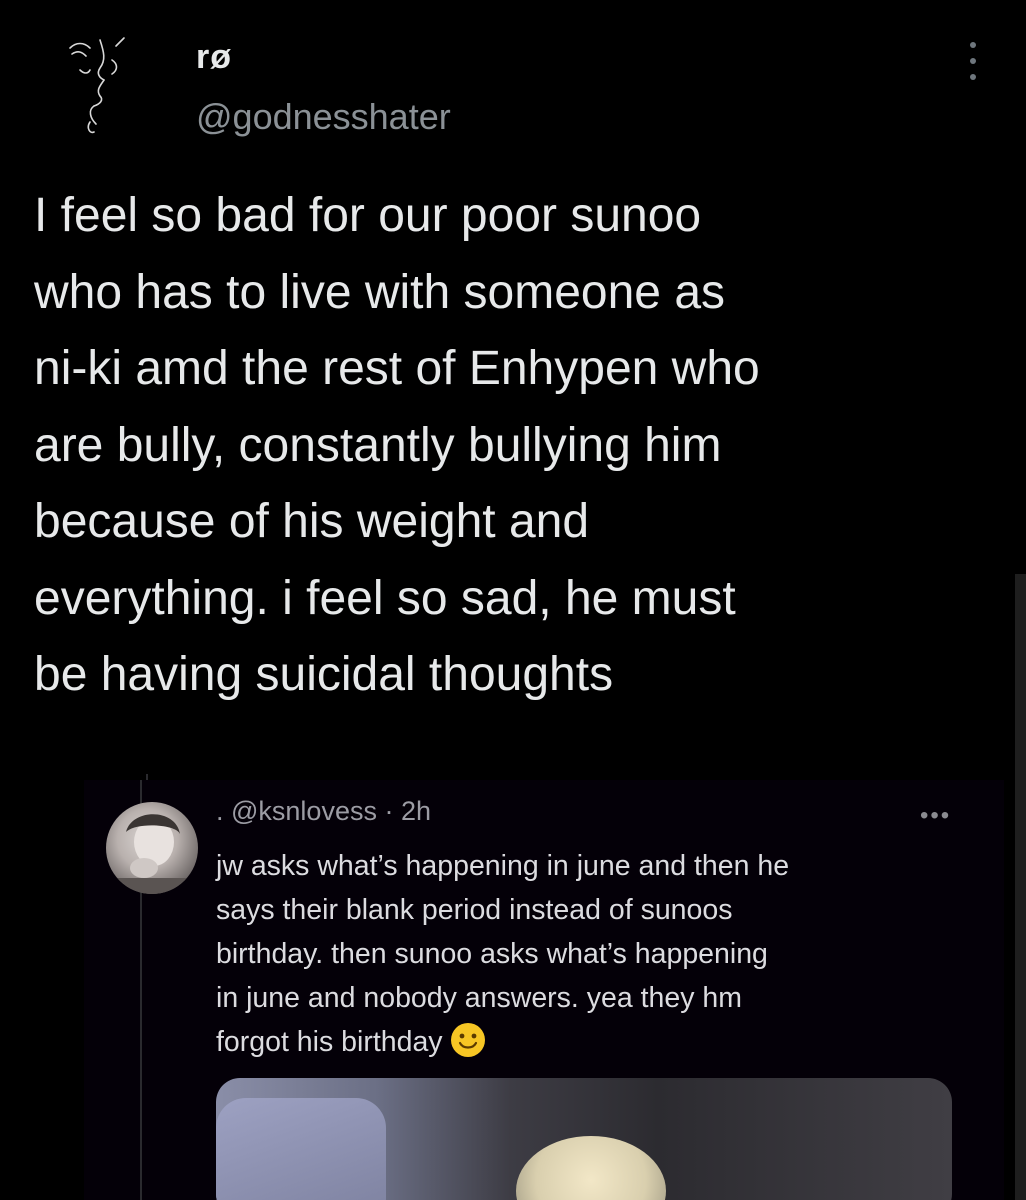 This screenshot has width=1026, height=1200. I want to click on inner-more-icon: •••, so click(936, 815).